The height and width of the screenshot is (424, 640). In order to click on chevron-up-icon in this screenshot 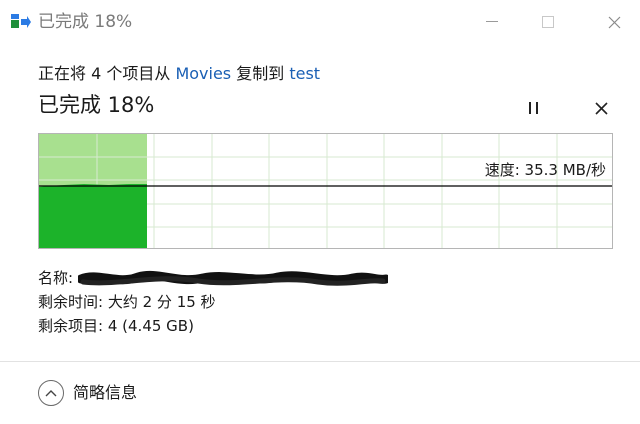, I will do `click(51, 393)`.